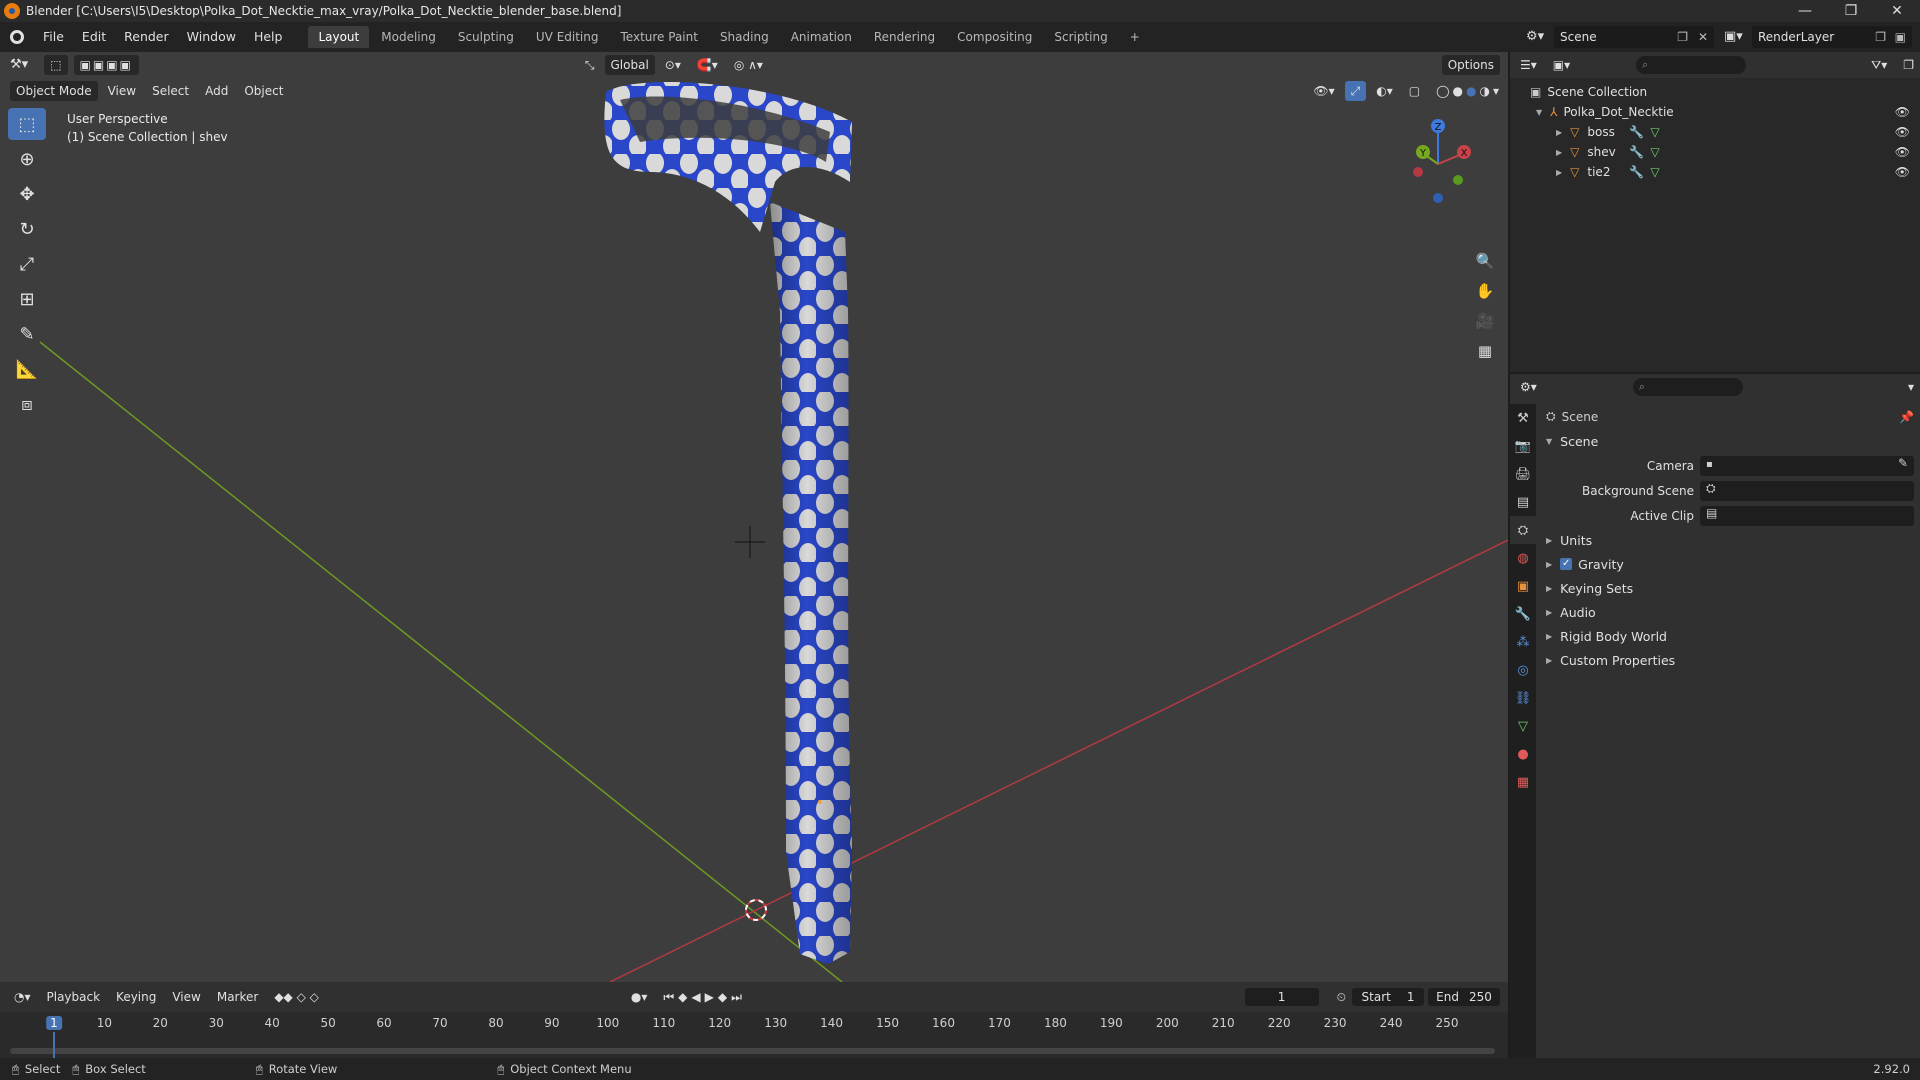 Image resolution: width=1920 pixels, height=1080 pixels. Describe the element at coordinates (821, 37) in the screenshot. I see `workspace-tab-animation: Animation` at that location.